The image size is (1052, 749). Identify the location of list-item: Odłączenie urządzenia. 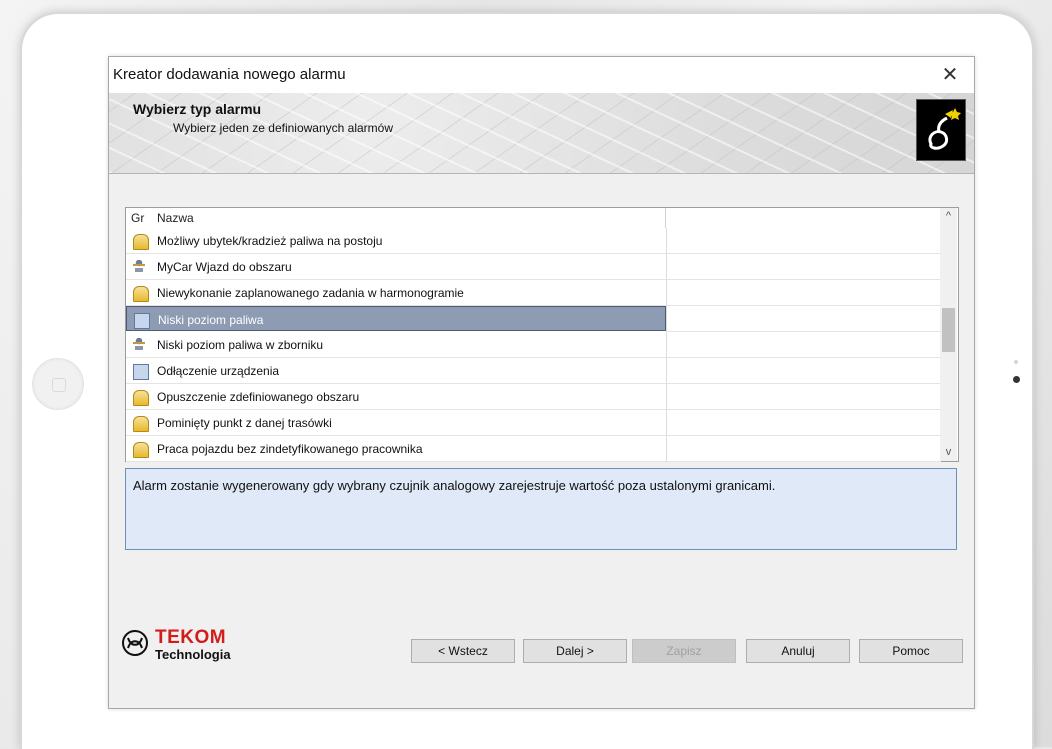
(396, 371).